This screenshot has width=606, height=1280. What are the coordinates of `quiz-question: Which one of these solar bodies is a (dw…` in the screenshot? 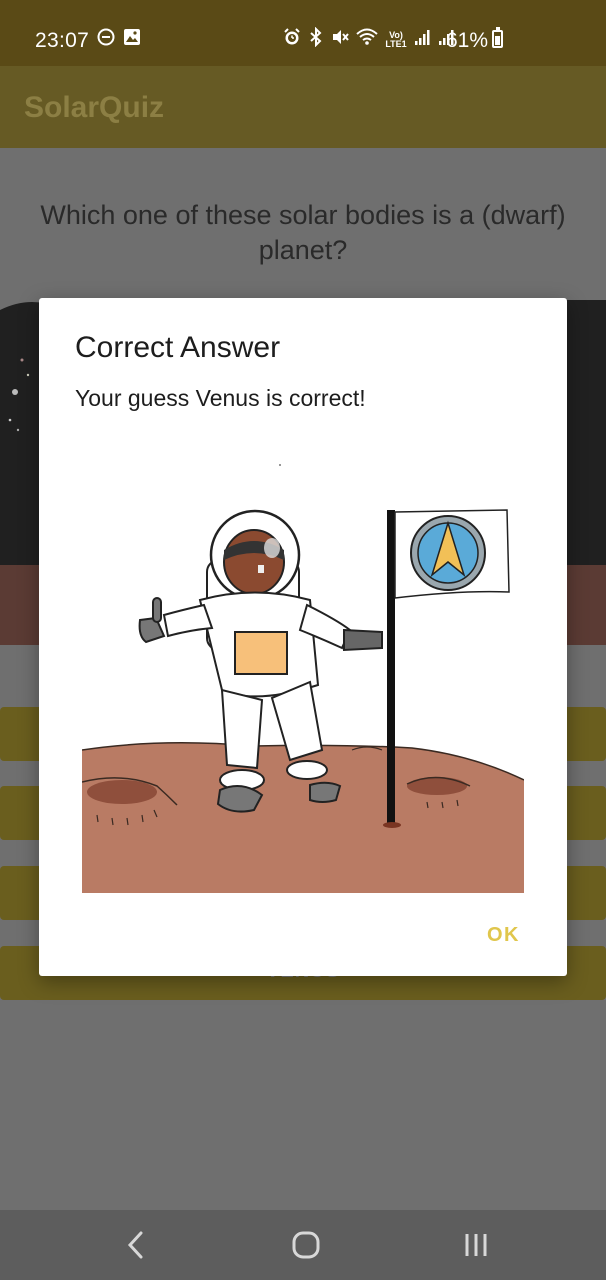 It's located at (303, 232).